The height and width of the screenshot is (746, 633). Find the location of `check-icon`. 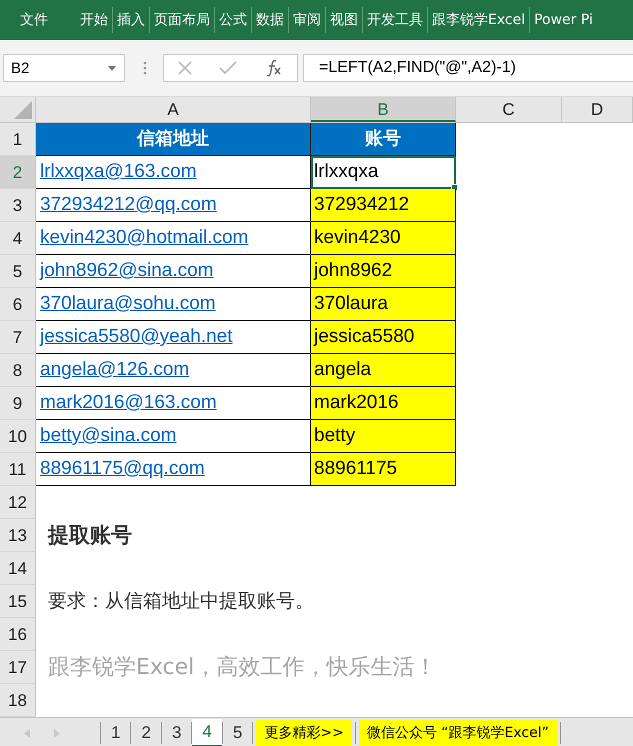

check-icon is located at coordinates (228, 68).